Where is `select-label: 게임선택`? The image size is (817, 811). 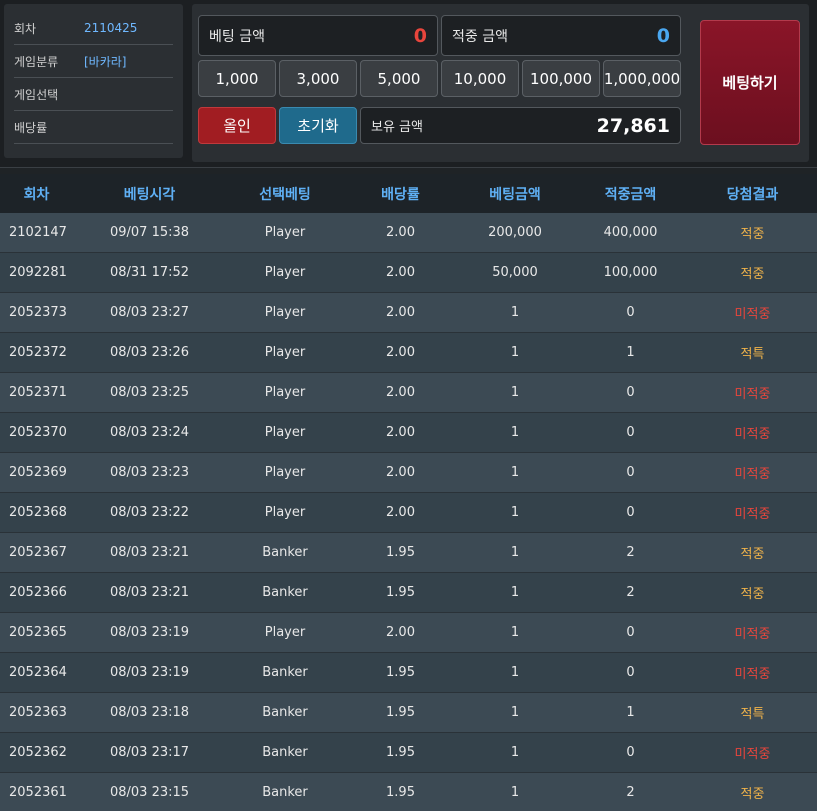
select-label: 게임선택 is located at coordinates (36, 94).